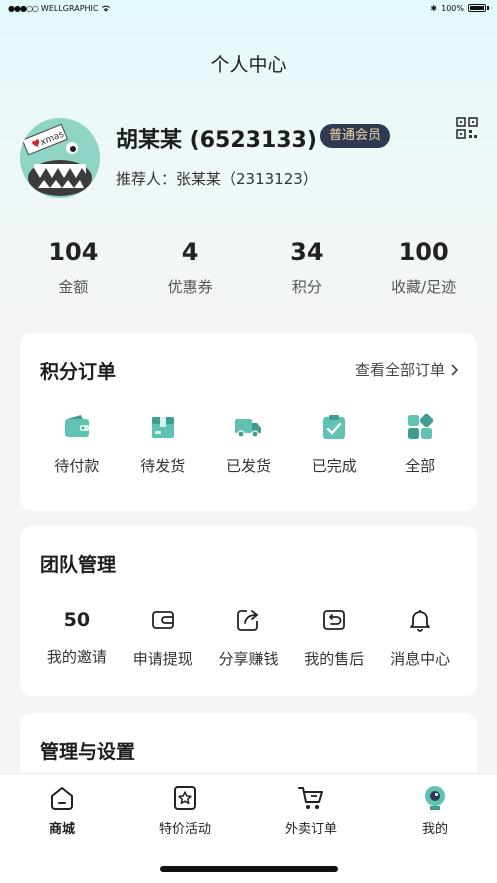 The height and width of the screenshot is (883, 497). Describe the element at coordinates (424, 287) in the screenshot. I see `stat-label: 收藏/足迹` at that location.